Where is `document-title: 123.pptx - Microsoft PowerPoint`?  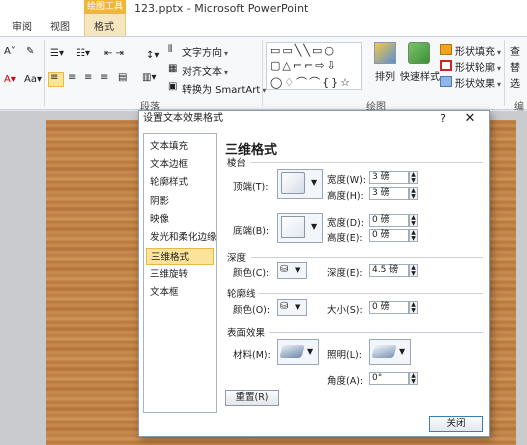
document-title: 123.pptx - Microsoft PowerPoint is located at coordinates (221, 8).